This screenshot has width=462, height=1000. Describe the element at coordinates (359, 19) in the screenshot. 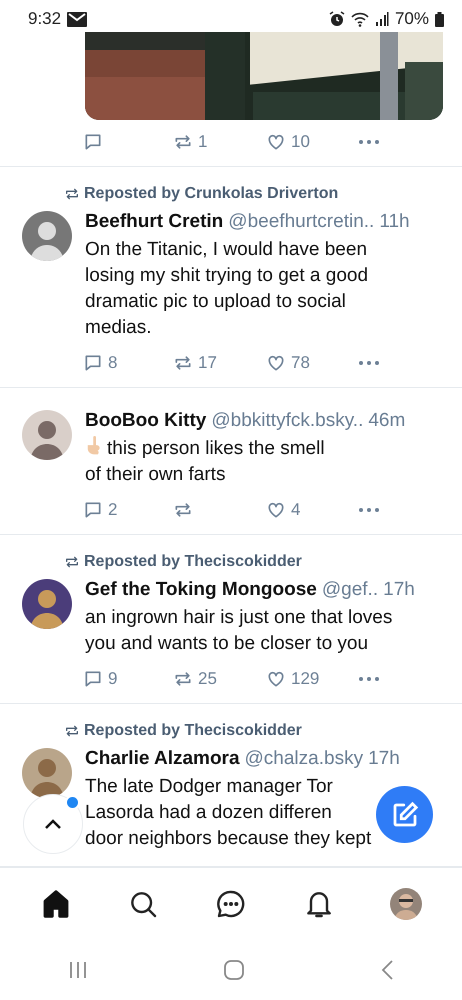

I see `wifi-icon` at that location.